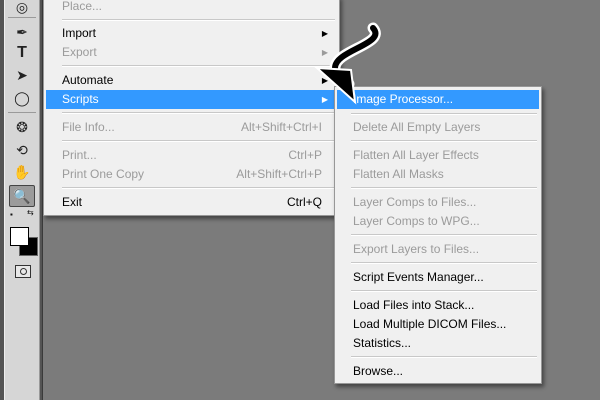 This screenshot has height=400, width=600. I want to click on menu-item-print: Print... Ctrl+P, so click(191, 155).